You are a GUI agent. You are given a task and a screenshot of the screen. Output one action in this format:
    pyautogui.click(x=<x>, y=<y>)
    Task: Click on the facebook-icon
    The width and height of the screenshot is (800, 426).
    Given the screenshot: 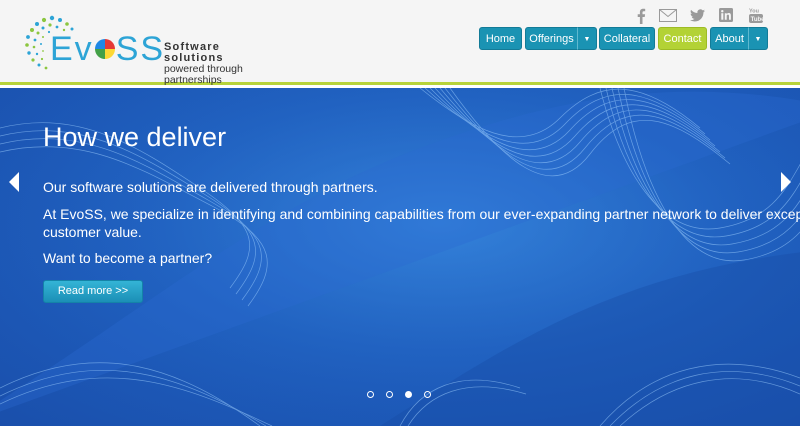 What is the action you would take?
    pyautogui.click(x=641, y=16)
    